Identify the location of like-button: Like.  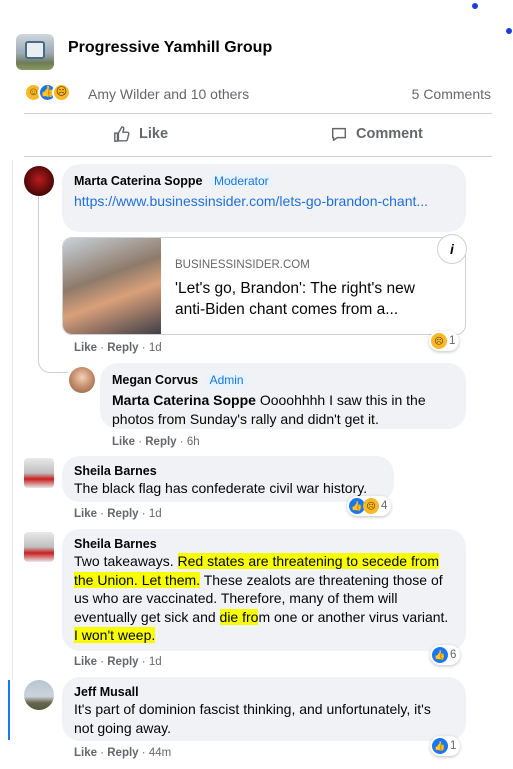
(140, 134).